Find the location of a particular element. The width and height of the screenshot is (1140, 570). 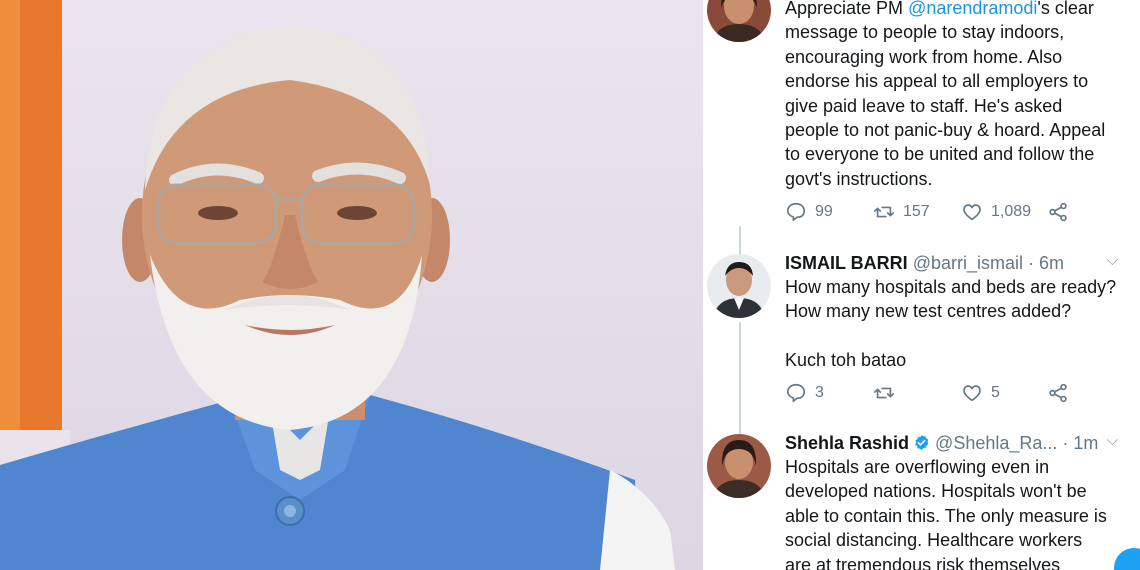

thread-connector is located at coordinates (740, 378).